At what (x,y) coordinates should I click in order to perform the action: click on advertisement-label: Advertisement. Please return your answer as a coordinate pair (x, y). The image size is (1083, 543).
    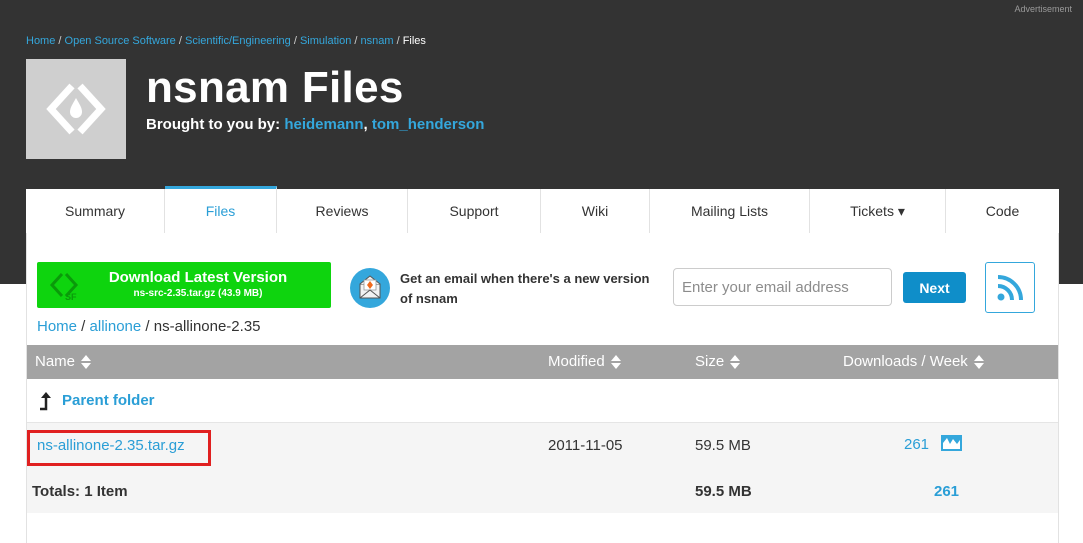
    Looking at the image, I should click on (1043, 9).